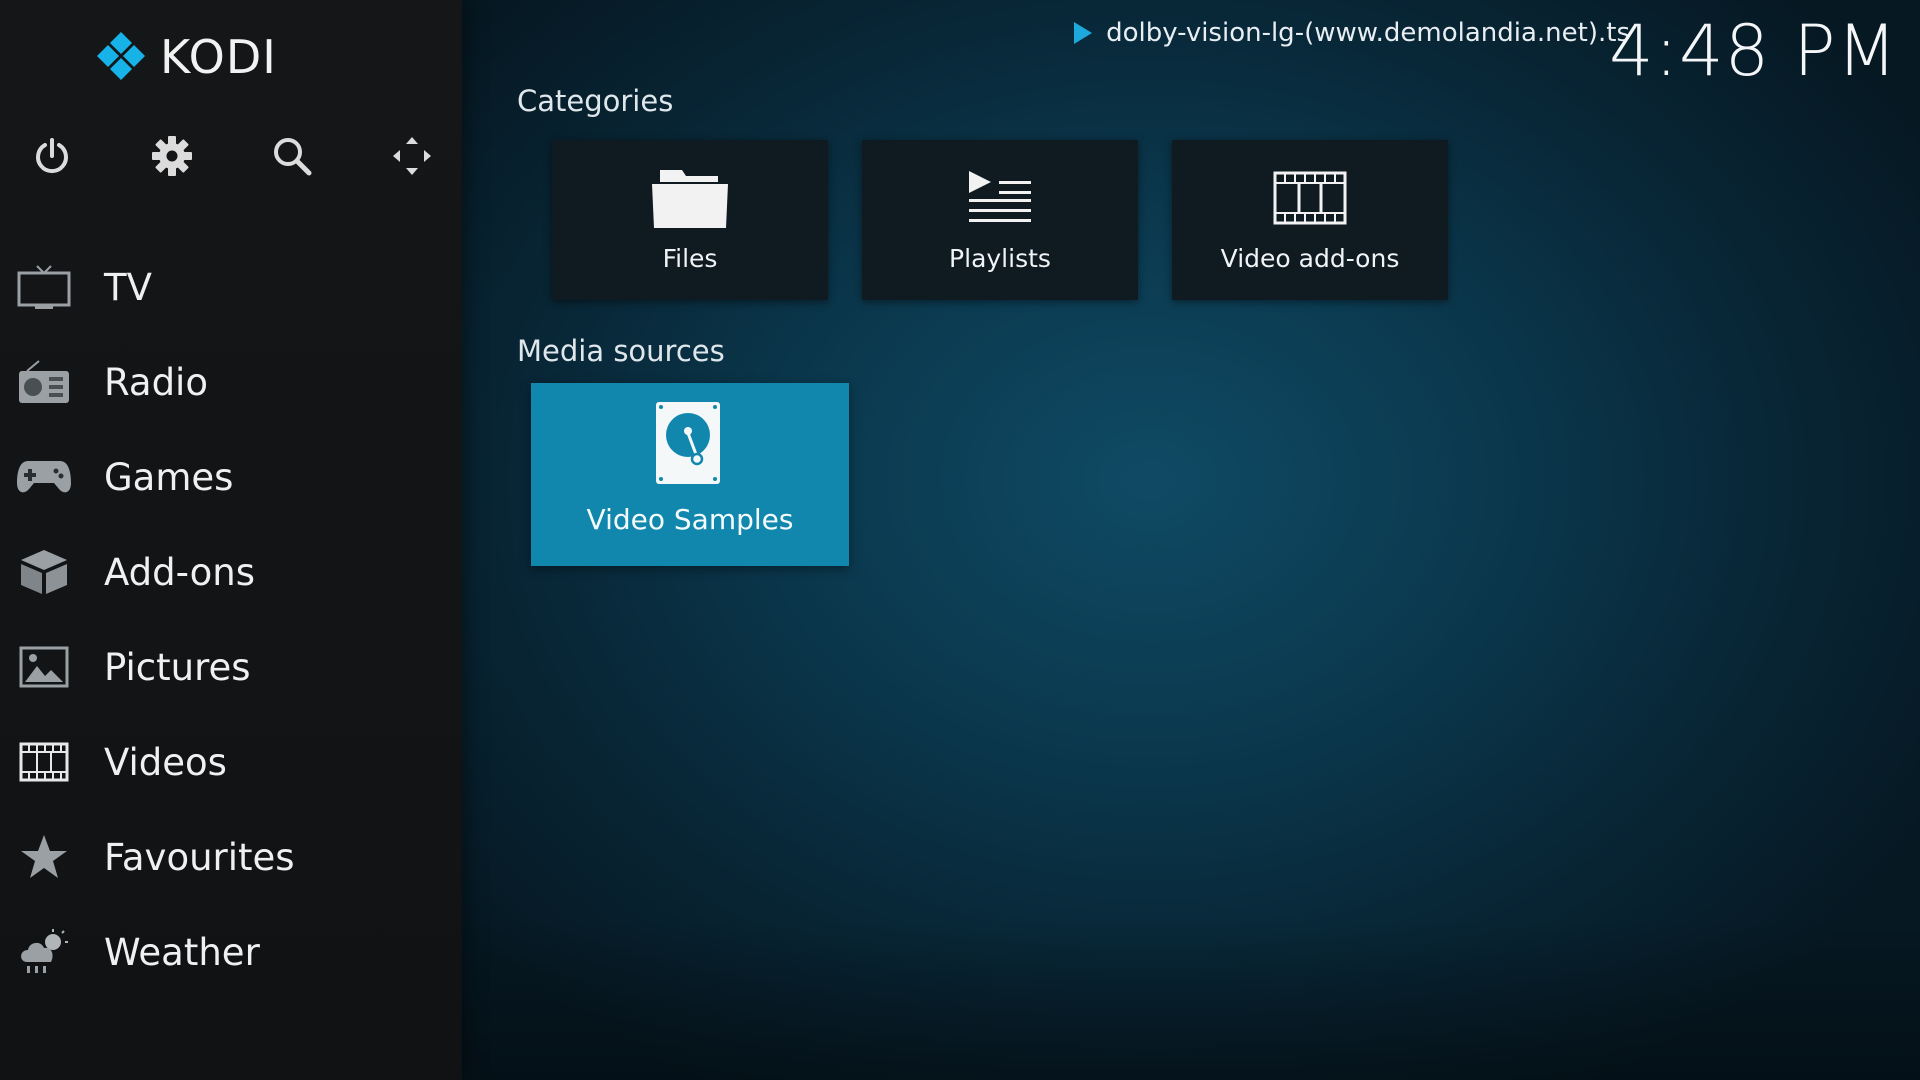  Describe the element at coordinates (177, 667) in the screenshot. I see `nav-item-label: Pictures` at that location.